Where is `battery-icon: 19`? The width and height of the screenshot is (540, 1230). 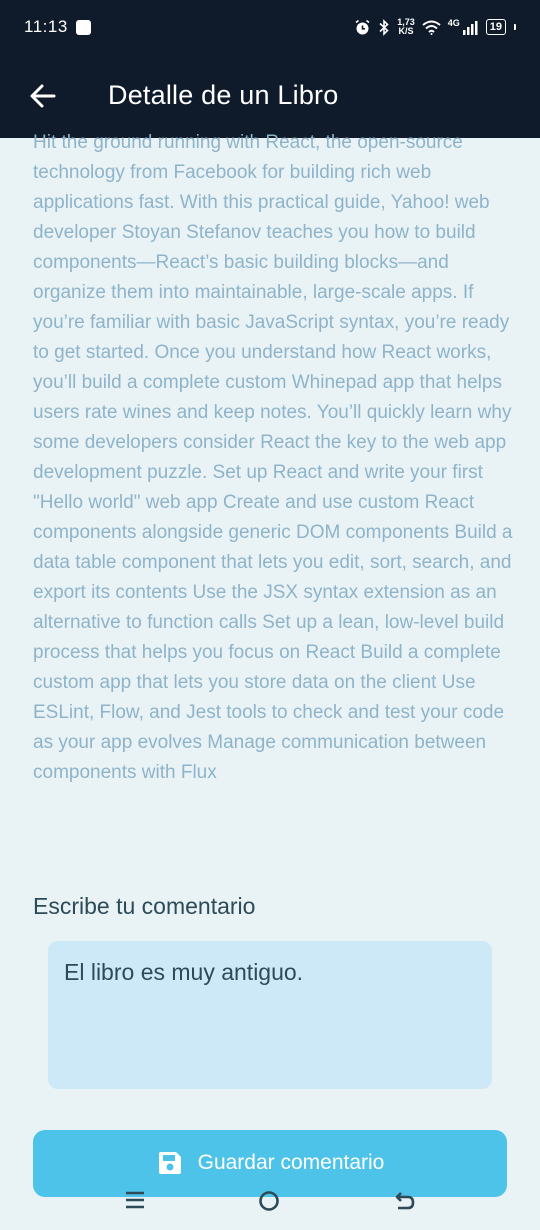
battery-icon: 19 is located at coordinates (495, 27).